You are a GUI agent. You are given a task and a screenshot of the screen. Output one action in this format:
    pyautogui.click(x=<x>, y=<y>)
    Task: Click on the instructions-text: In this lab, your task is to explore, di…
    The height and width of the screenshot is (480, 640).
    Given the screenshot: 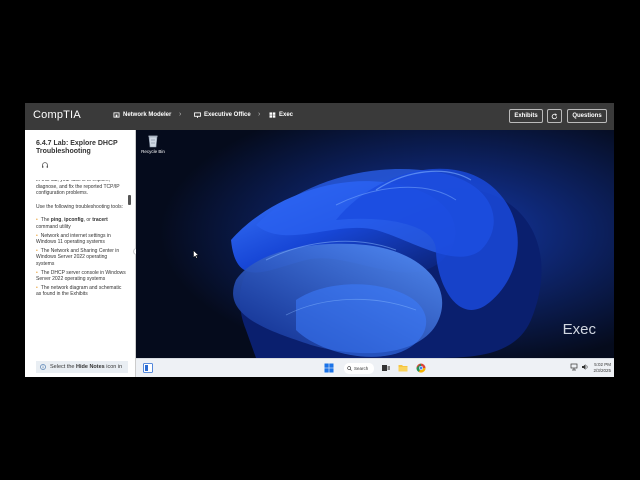 What is the action you would take?
    pyautogui.click(x=78, y=188)
    